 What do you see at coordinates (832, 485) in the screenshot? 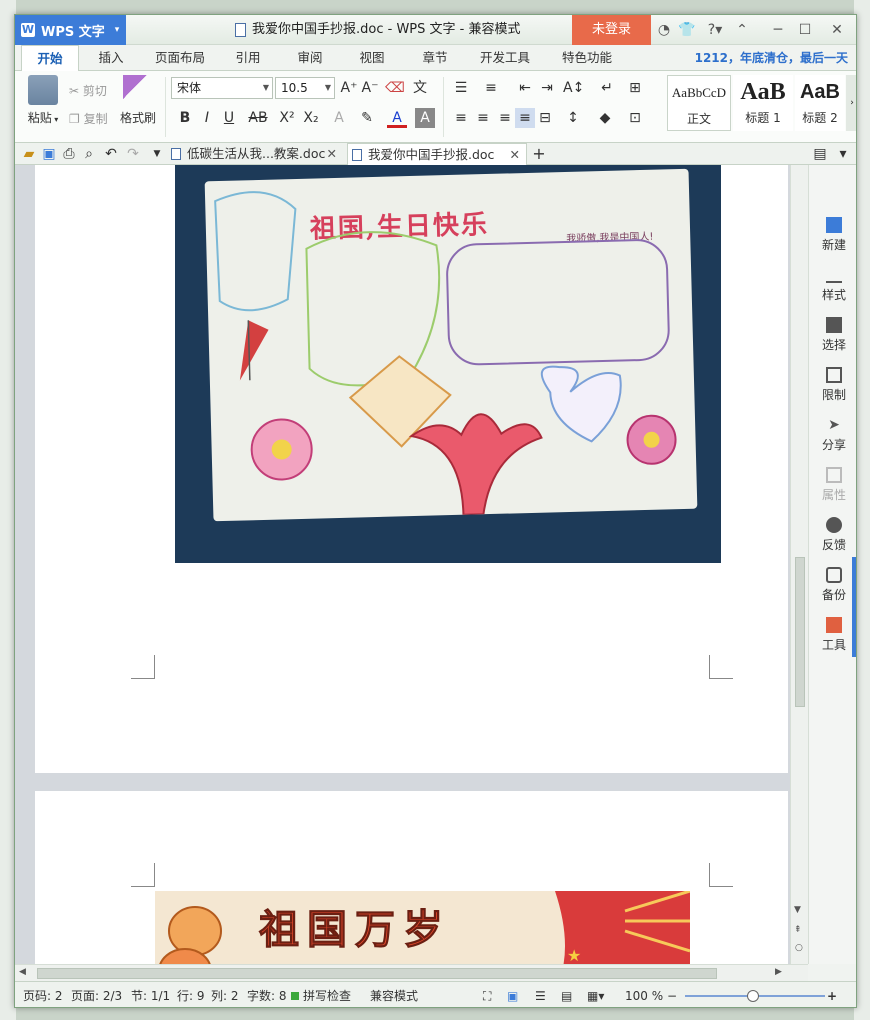
I see `sidebar-properties: 属性` at bounding box center [832, 485].